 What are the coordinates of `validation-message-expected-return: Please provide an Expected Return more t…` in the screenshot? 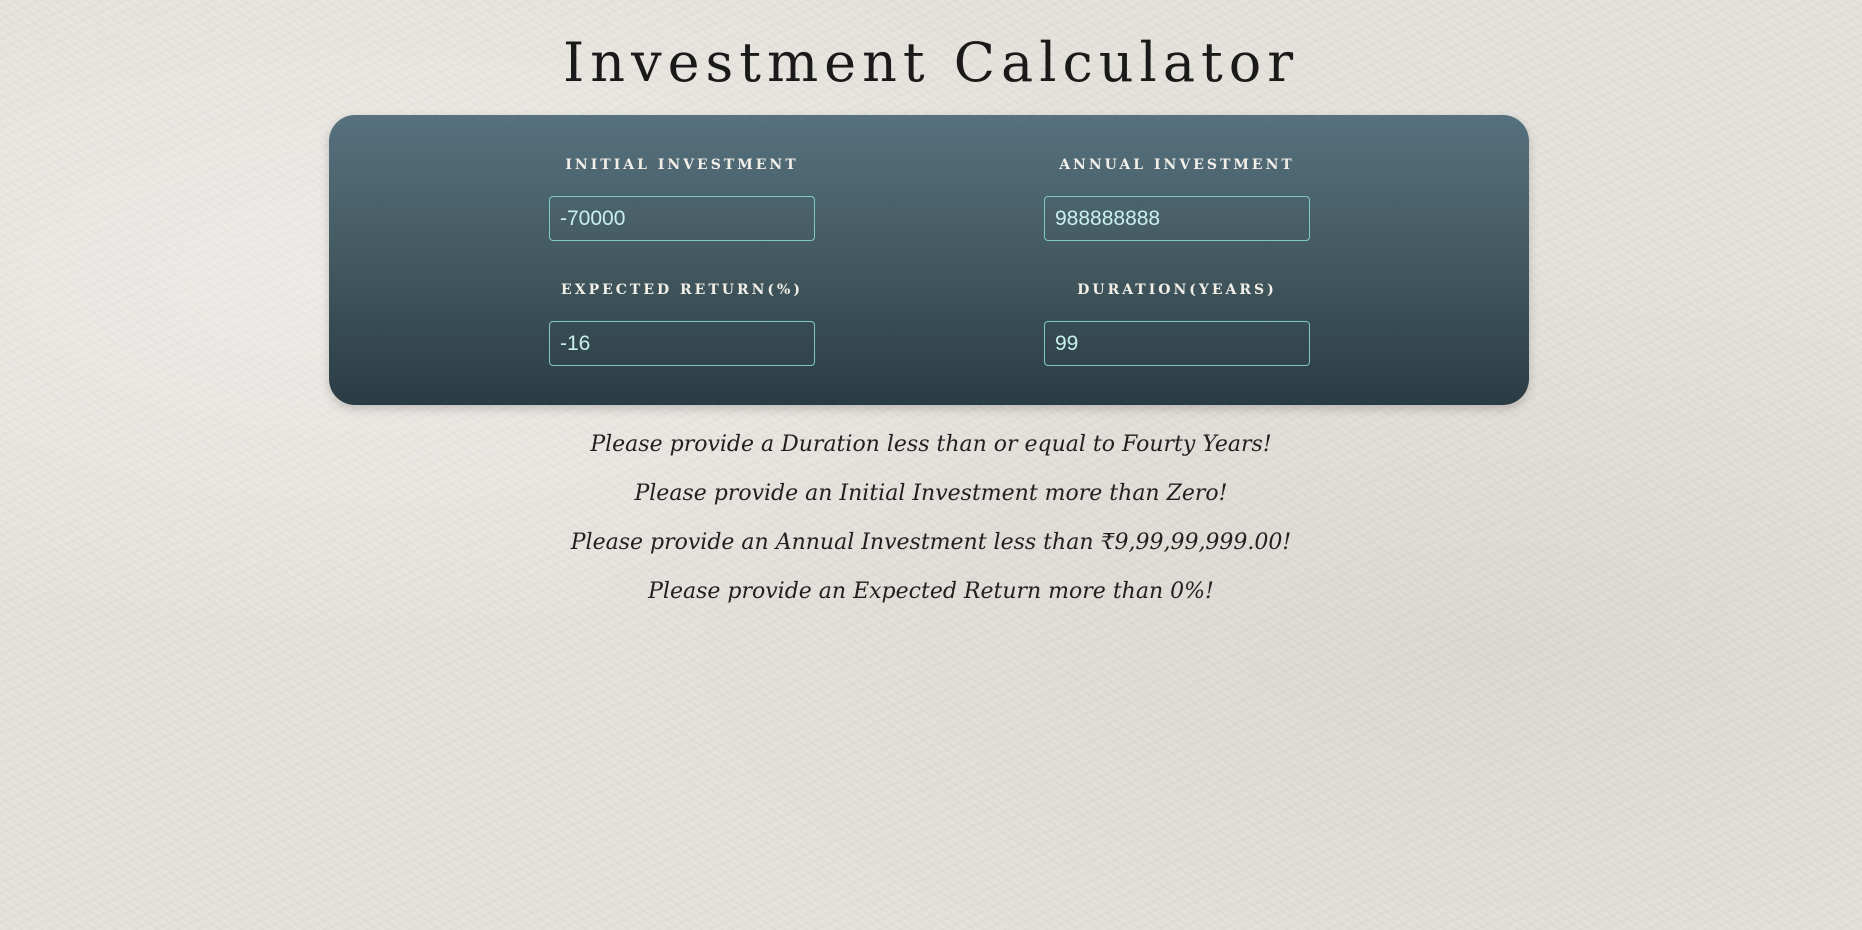 It's located at (931, 591).